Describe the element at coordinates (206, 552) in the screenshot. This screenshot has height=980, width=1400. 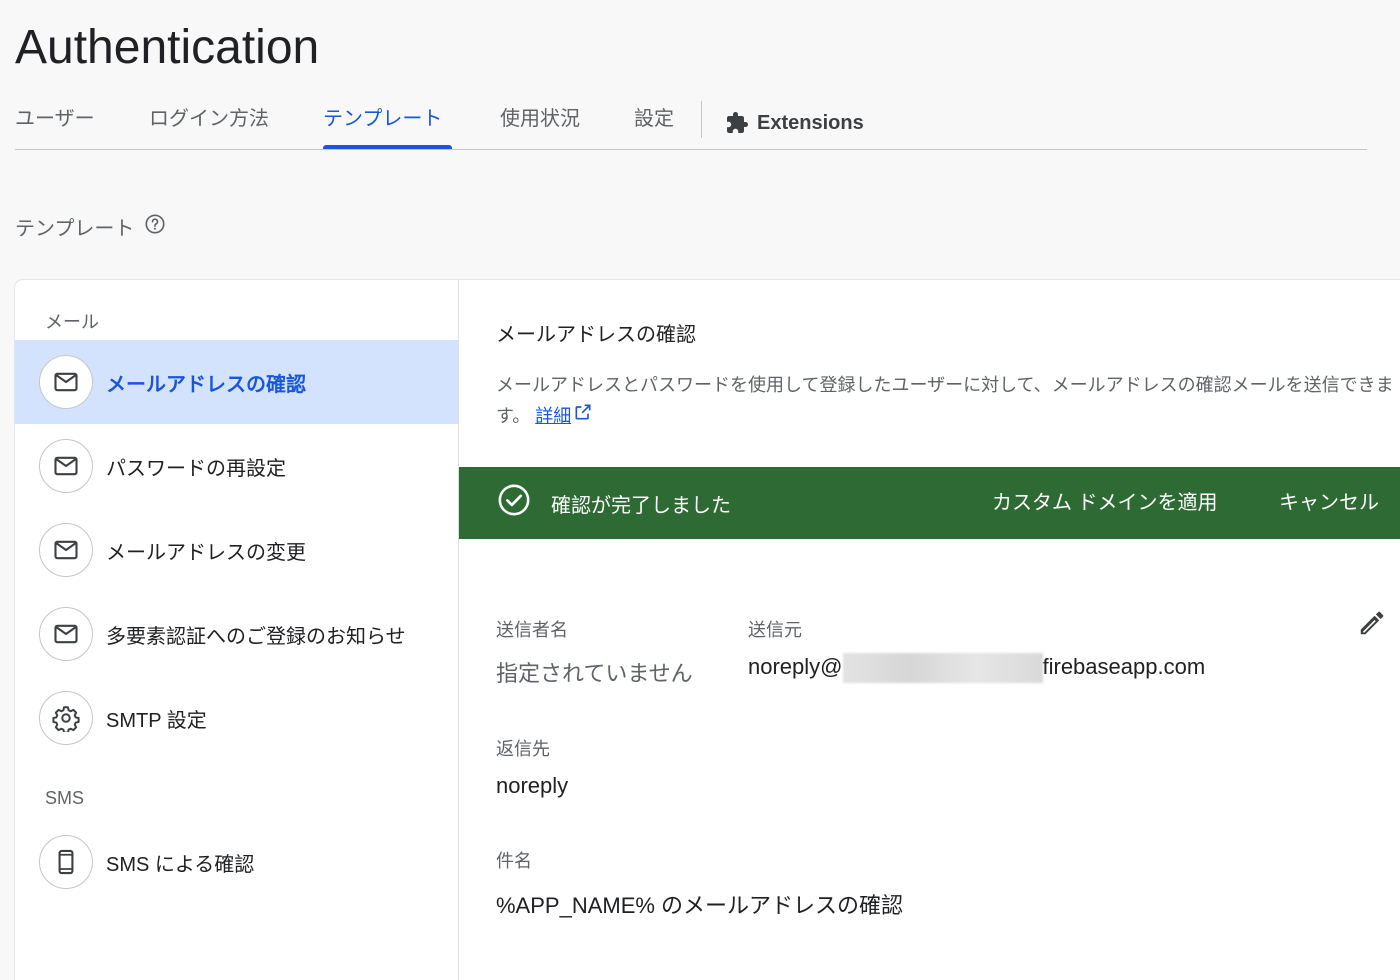
I see `sidebar-item-label: メールアドレスの変更` at that location.